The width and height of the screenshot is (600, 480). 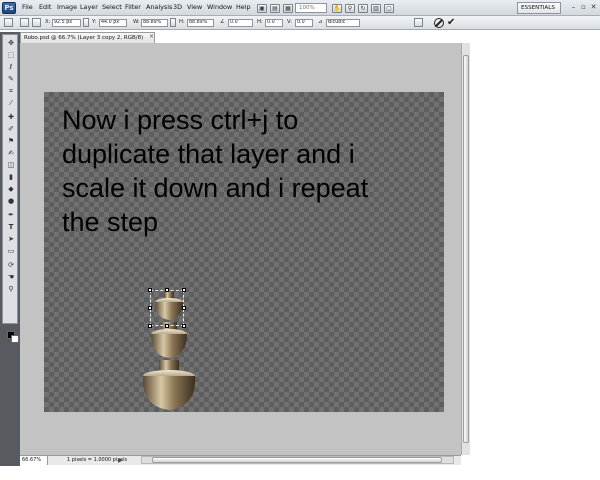 I want to click on bottom-nut-body, so click(x=169, y=393).